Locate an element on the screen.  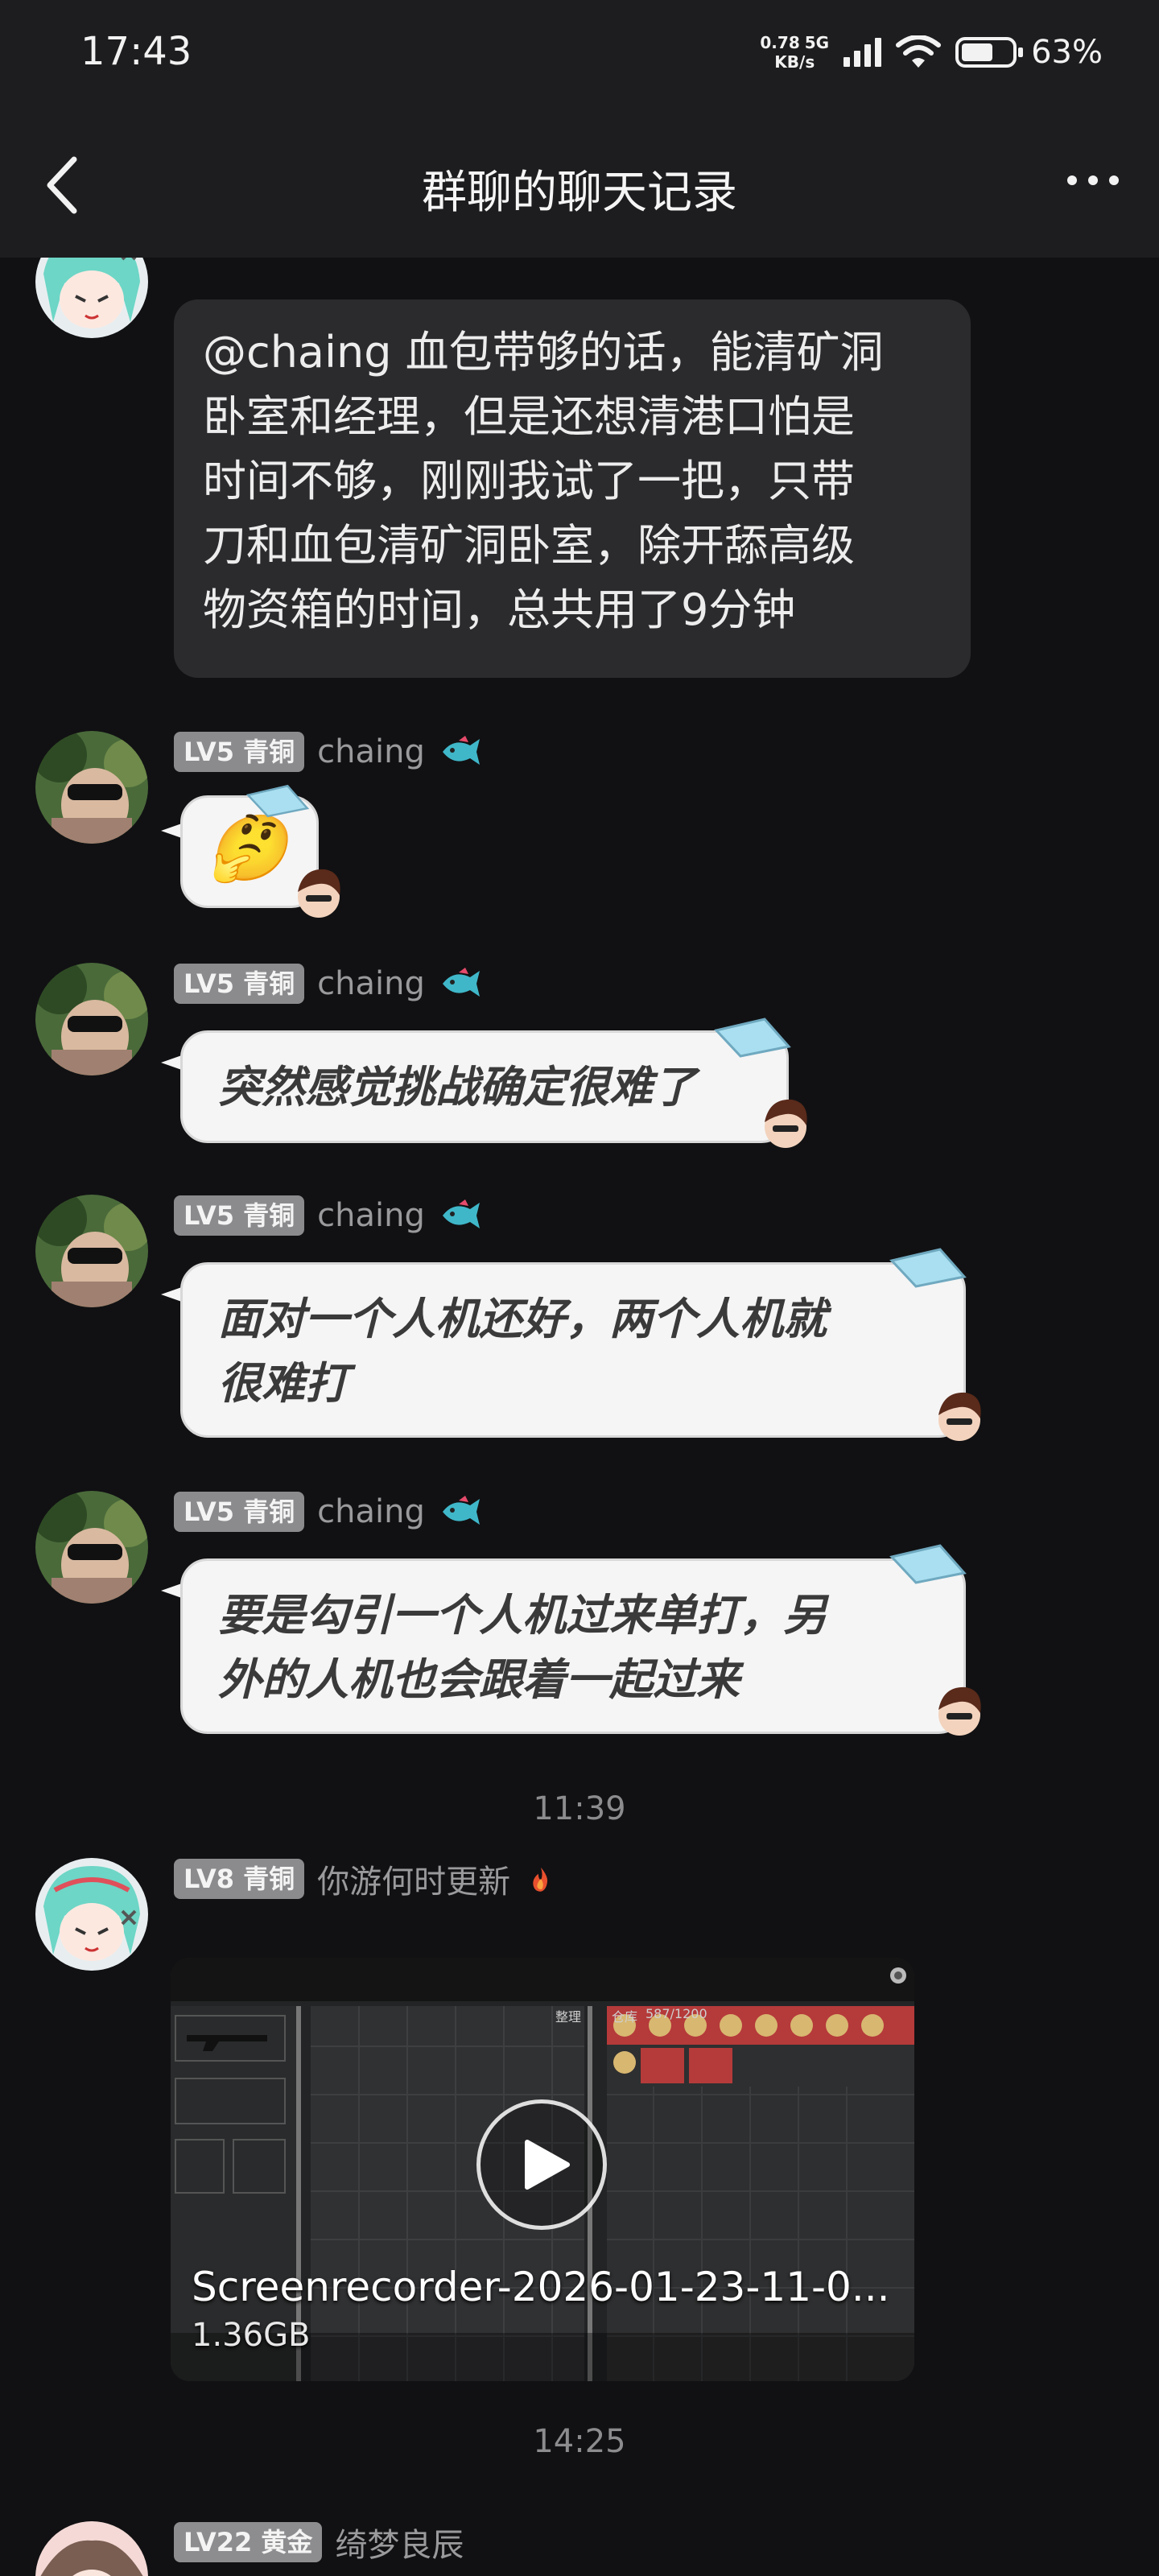
thumb-warehouse-label: 仓库 is located at coordinates (625, 2017).